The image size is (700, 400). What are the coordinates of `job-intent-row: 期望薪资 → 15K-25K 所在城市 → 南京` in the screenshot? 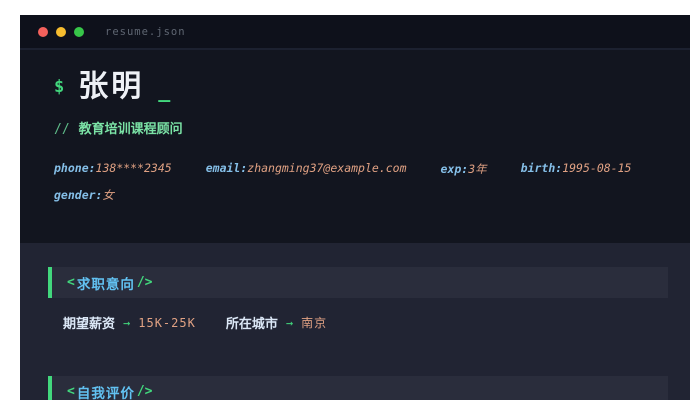 It's located at (365, 322).